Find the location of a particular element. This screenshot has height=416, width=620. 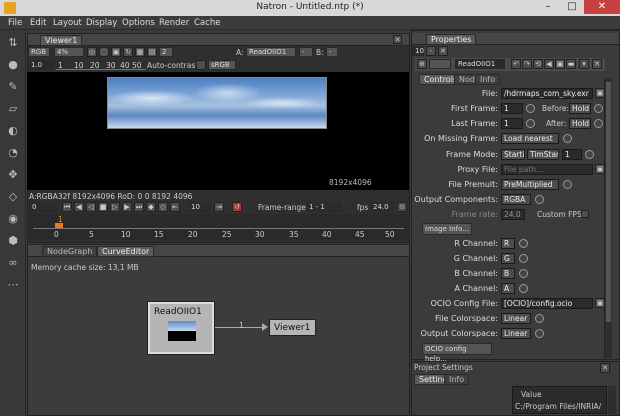

node-name-field: ReadOIIO1 is located at coordinates (480, 64).